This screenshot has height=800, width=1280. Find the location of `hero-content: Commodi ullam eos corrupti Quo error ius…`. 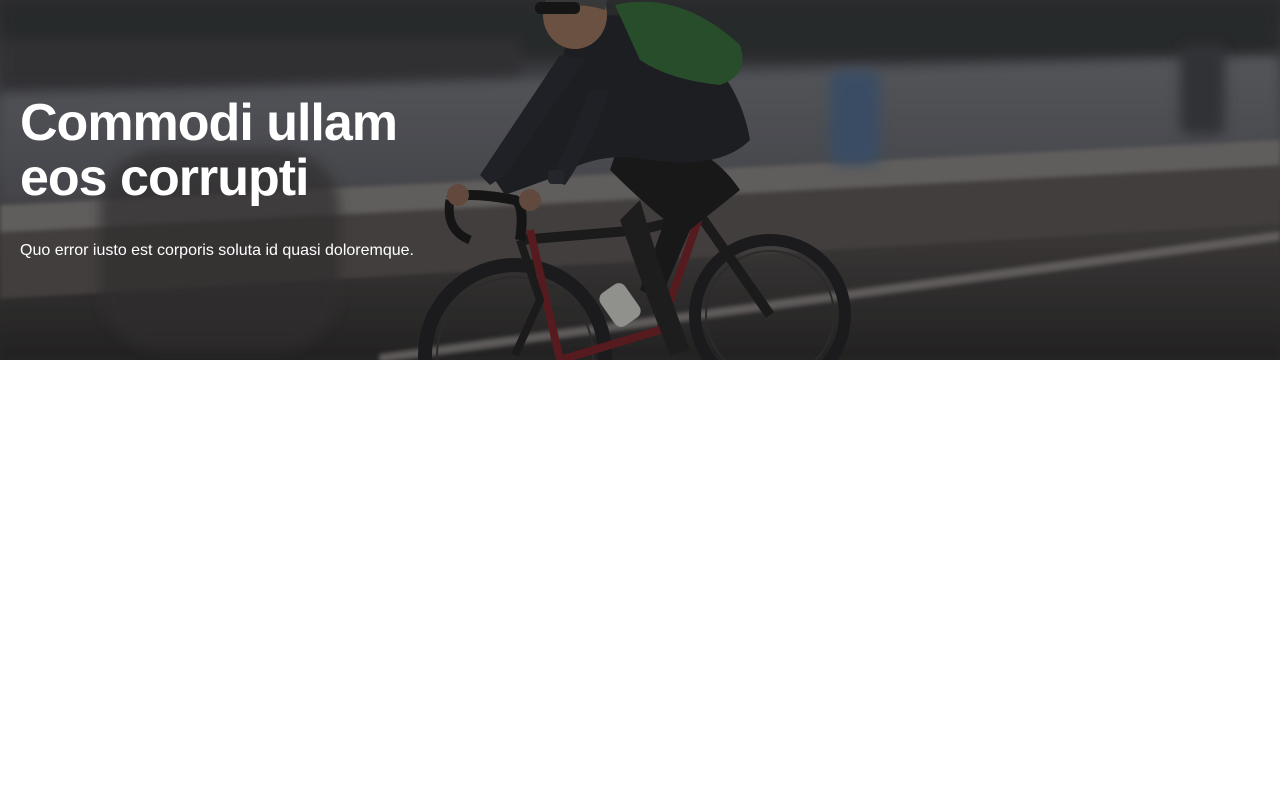

hero-content: Commodi ullam eos corrupti Quo error ius… is located at coordinates (300, 179).